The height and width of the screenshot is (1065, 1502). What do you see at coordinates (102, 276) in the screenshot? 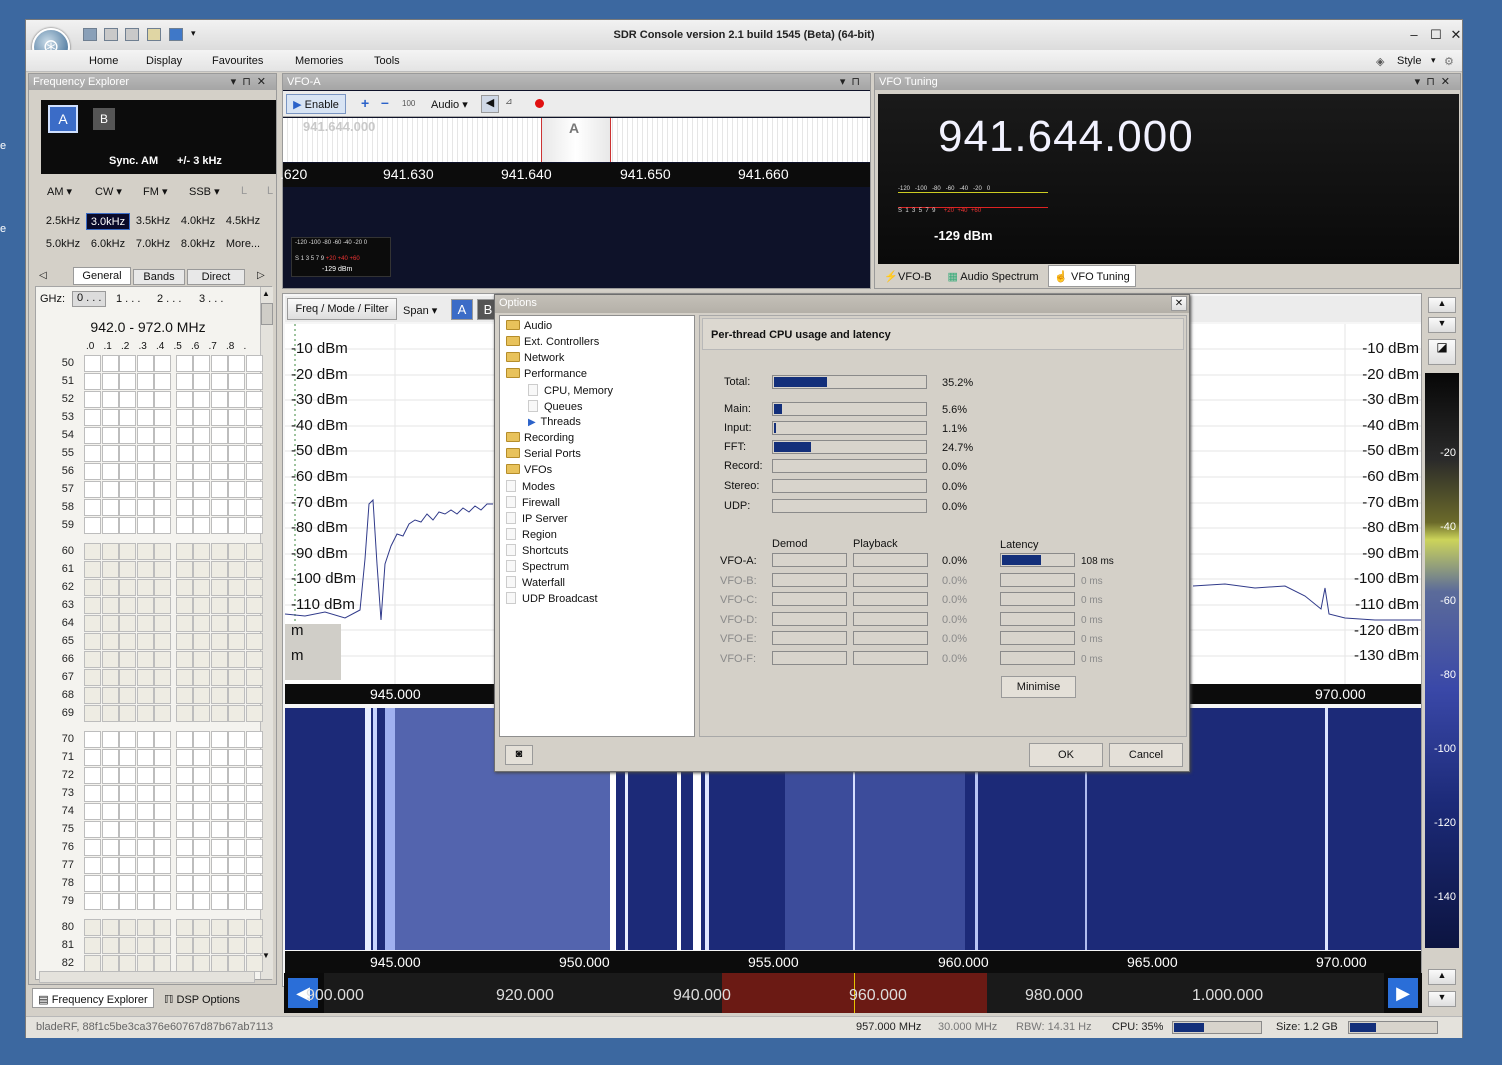
I see `tab-general: General` at bounding box center [102, 276].